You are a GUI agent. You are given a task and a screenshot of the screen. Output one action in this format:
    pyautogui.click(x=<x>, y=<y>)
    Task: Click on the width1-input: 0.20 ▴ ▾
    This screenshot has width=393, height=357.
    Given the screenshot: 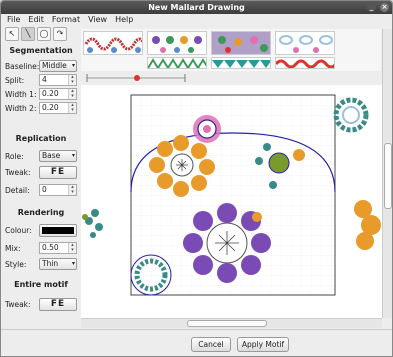 What is the action you would take?
    pyautogui.click(x=58, y=94)
    